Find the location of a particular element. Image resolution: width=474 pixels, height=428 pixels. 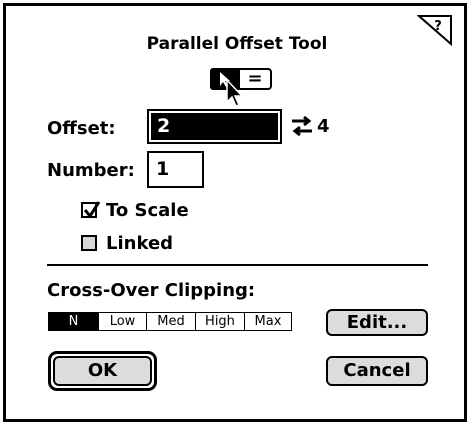

clip-option-med: Med is located at coordinates (171, 321).